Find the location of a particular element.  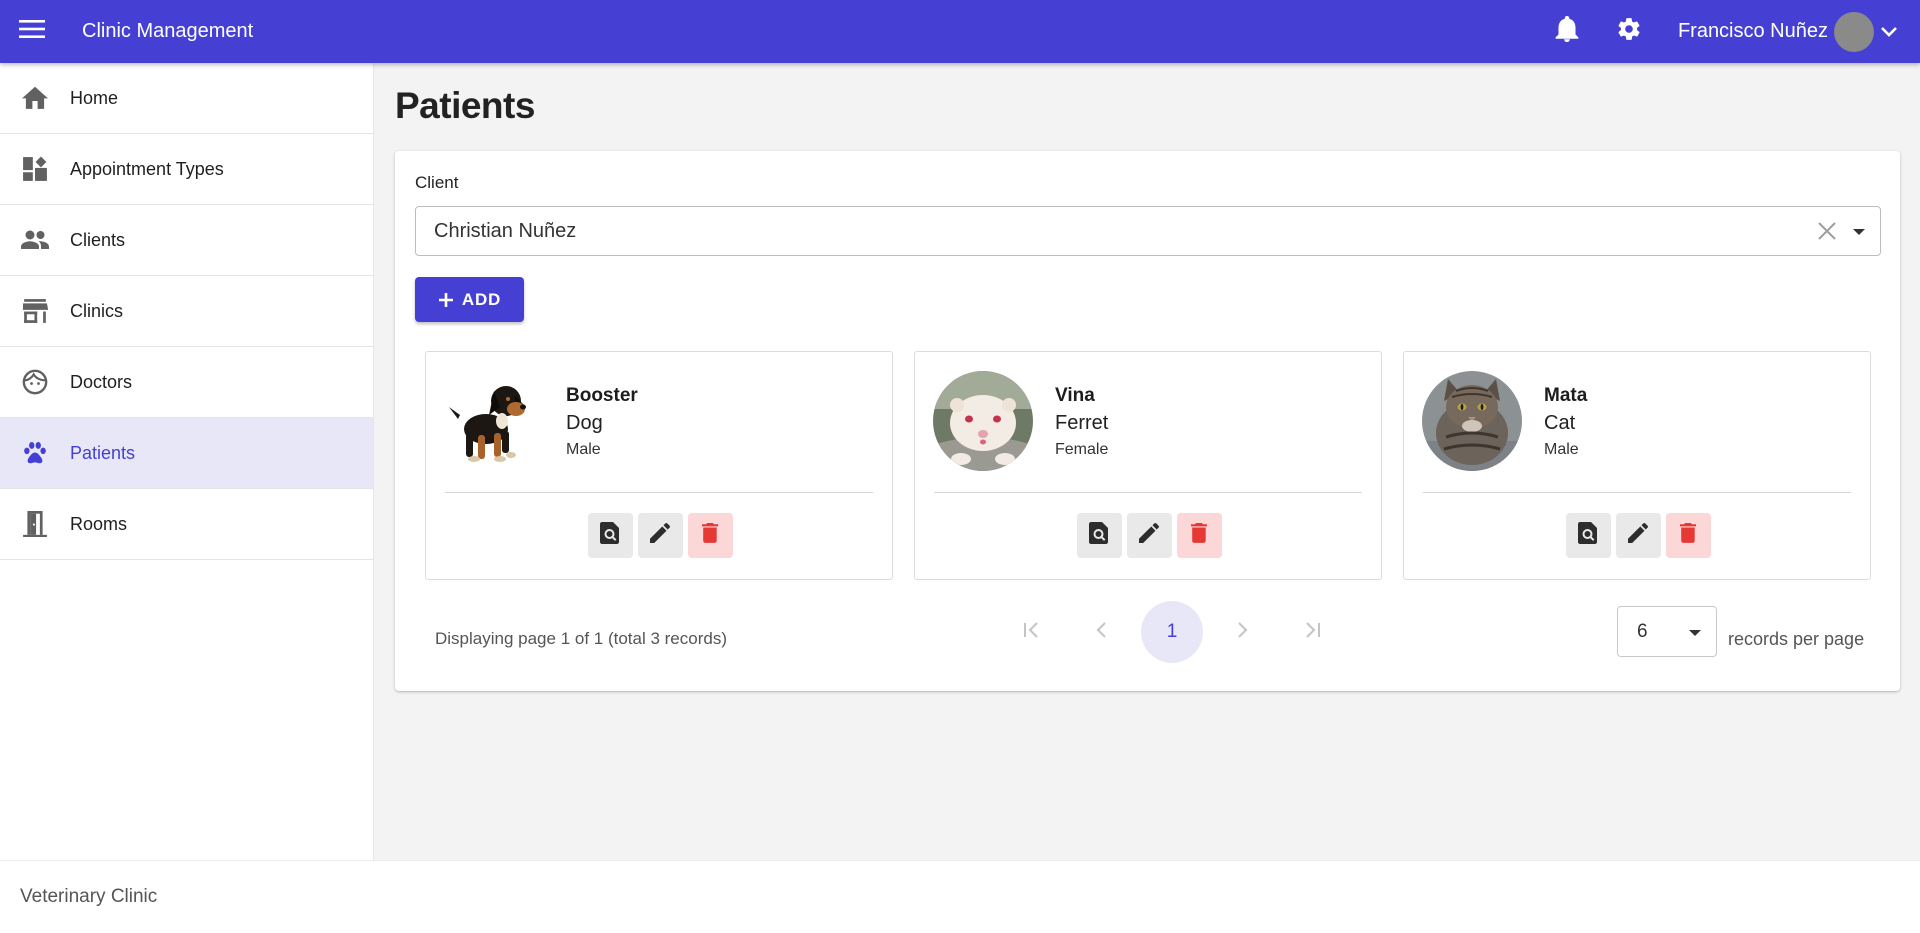

people-icon is located at coordinates (35, 240).